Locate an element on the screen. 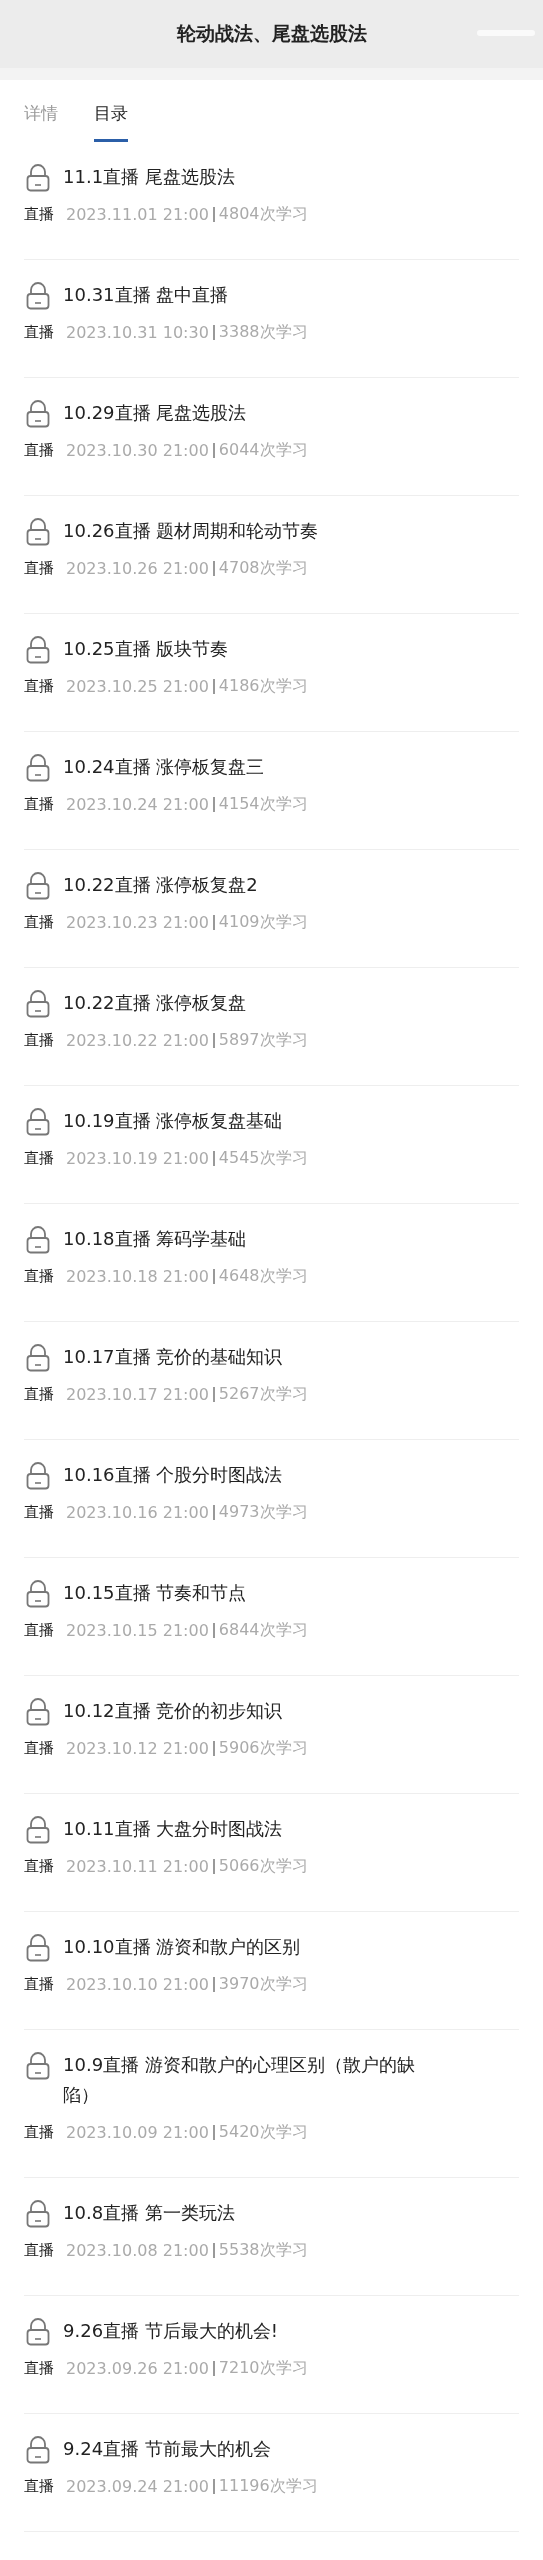 The height and width of the screenshot is (2560, 543). lesson-time: 2023.09.24 21:00 is located at coordinates (137, 2486).